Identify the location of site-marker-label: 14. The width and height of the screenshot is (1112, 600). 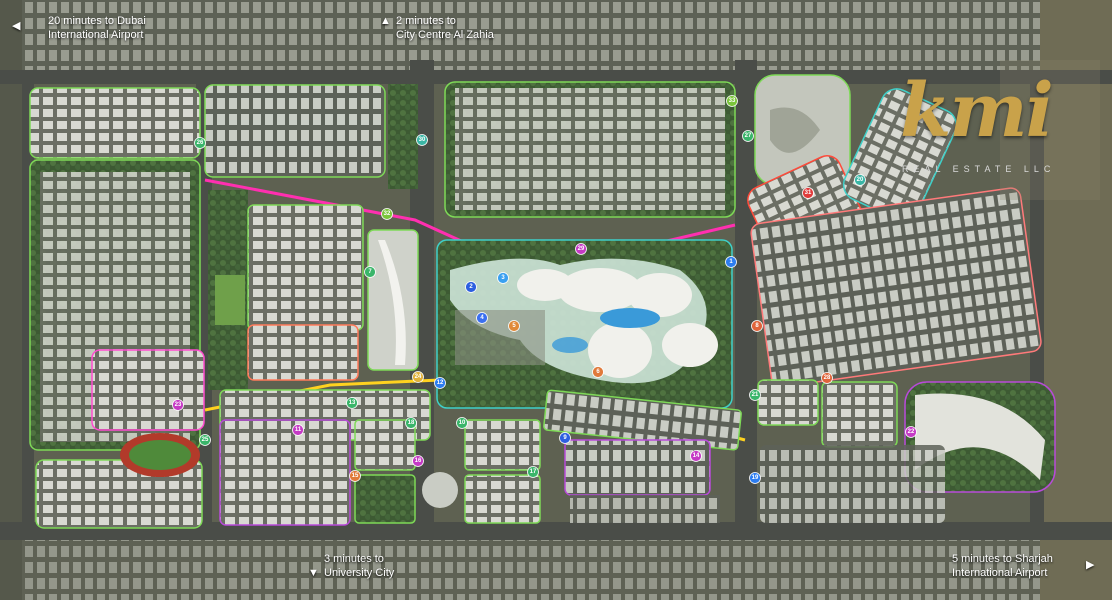
(696, 456).